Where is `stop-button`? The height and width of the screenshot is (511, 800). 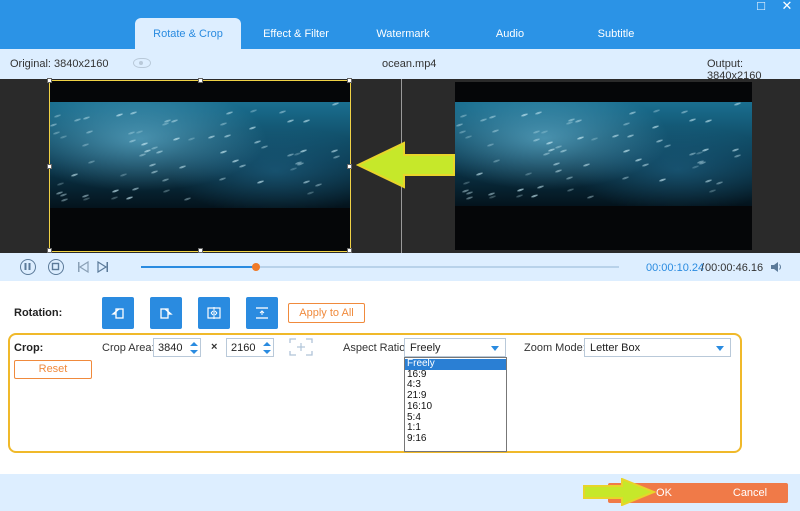
stop-button is located at coordinates (56, 267).